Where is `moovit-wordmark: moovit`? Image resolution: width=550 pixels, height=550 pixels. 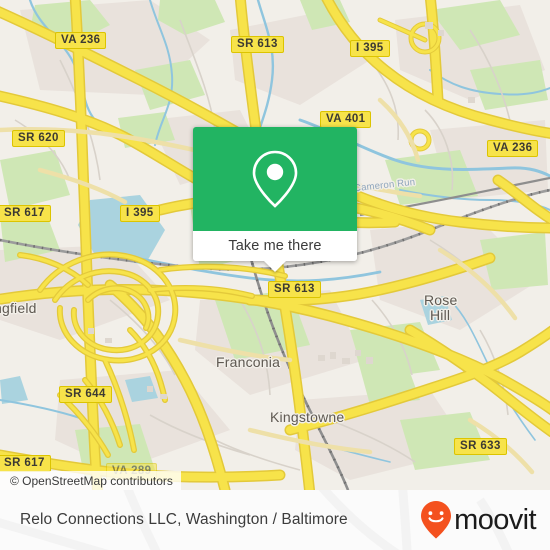 moovit-wordmark: moovit is located at coordinates (495, 519).